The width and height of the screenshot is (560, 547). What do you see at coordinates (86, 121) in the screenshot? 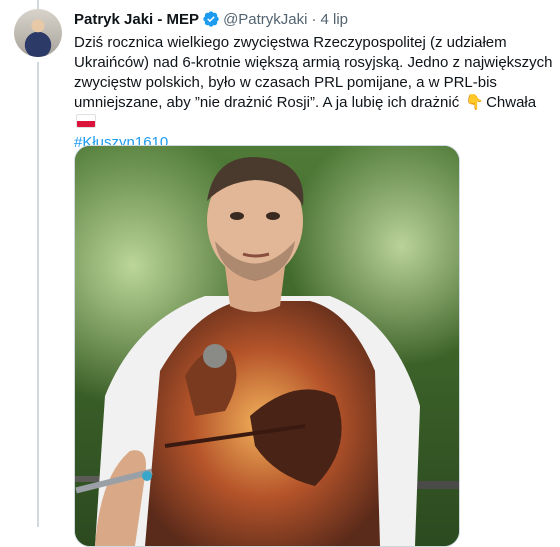
I see `poland-flag-icon` at bounding box center [86, 121].